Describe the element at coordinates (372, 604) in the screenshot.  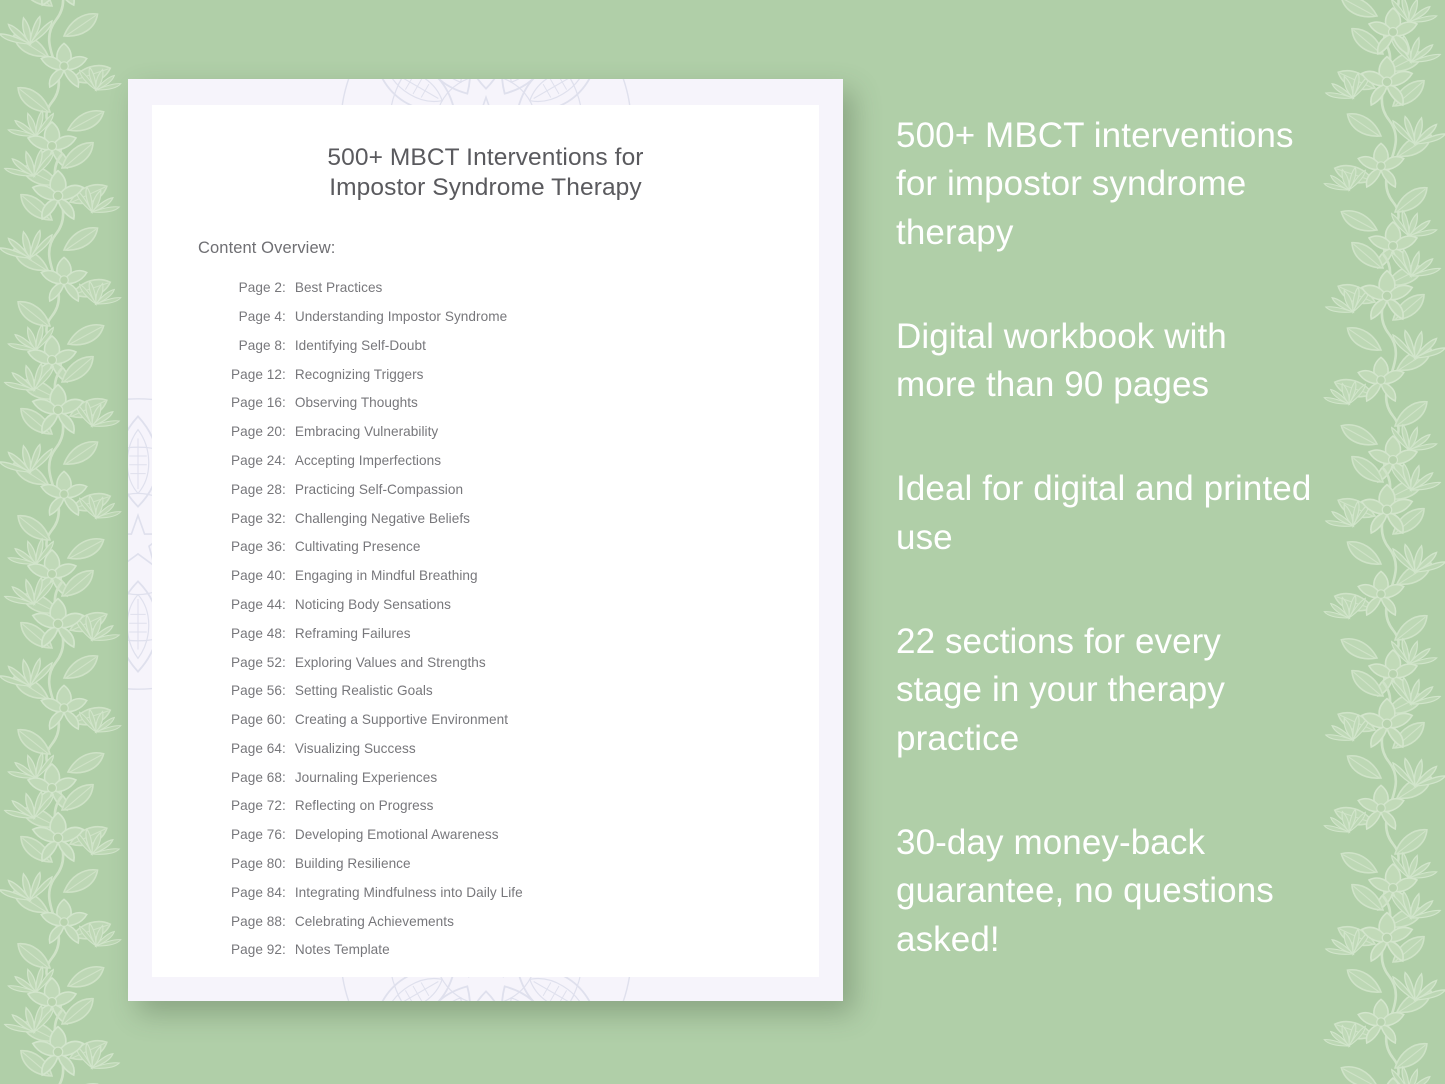
I see `toc-item-title: Noticing Body Sensations` at that location.